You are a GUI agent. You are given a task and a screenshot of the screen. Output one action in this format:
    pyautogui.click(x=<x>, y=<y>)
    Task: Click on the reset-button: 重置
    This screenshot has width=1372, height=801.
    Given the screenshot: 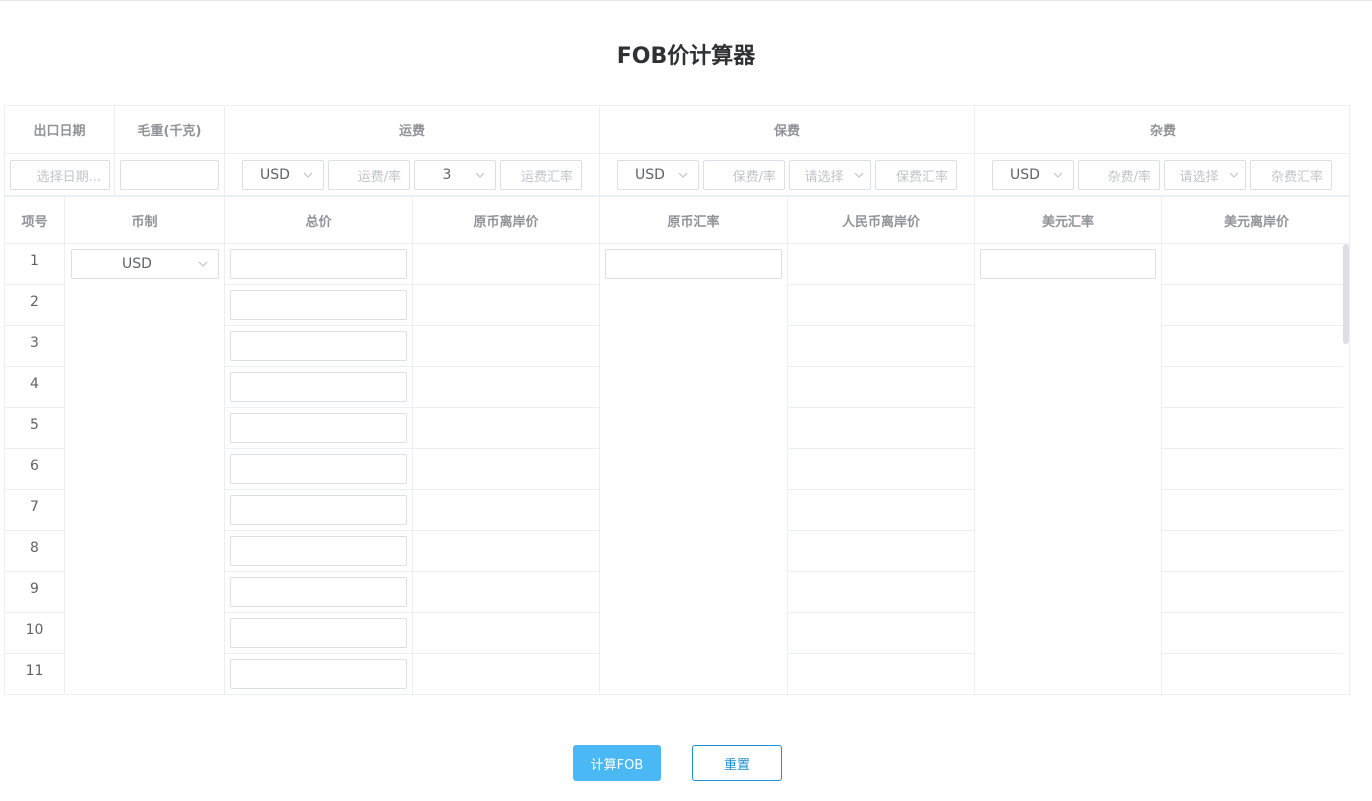 What is the action you would take?
    pyautogui.click(x=737, y=763)
    